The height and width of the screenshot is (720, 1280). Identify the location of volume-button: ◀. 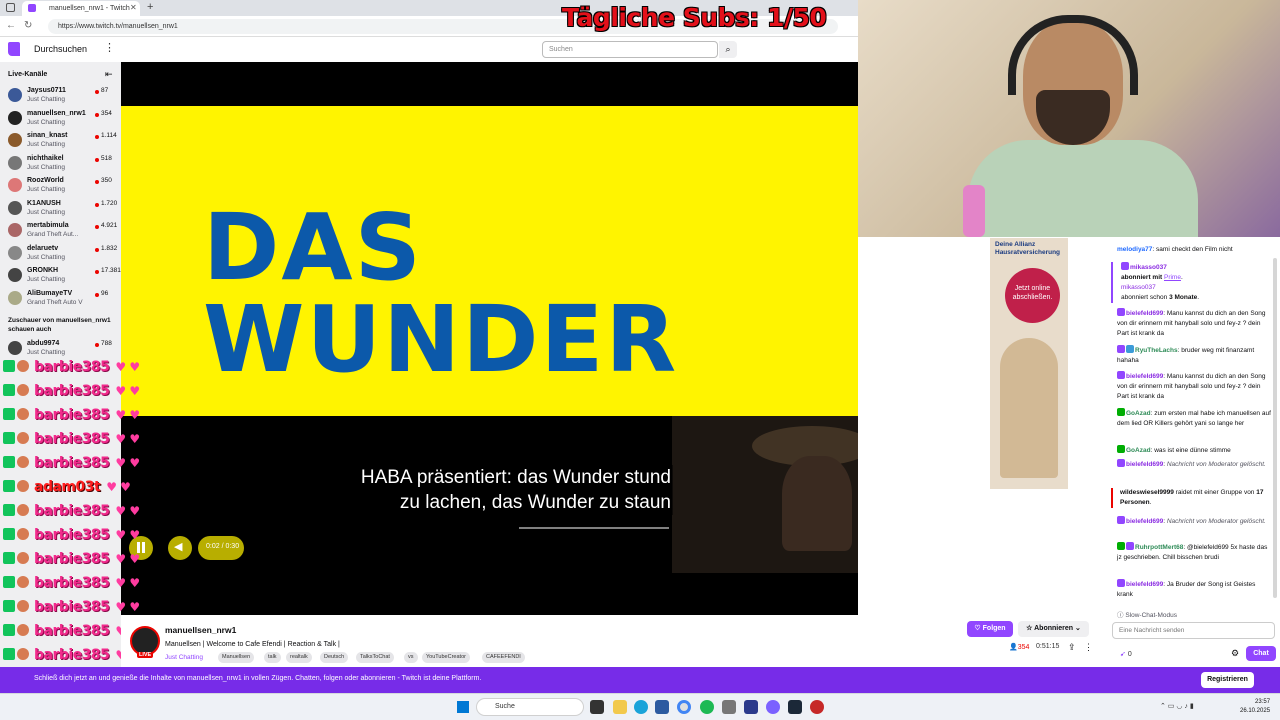
(180, 548).